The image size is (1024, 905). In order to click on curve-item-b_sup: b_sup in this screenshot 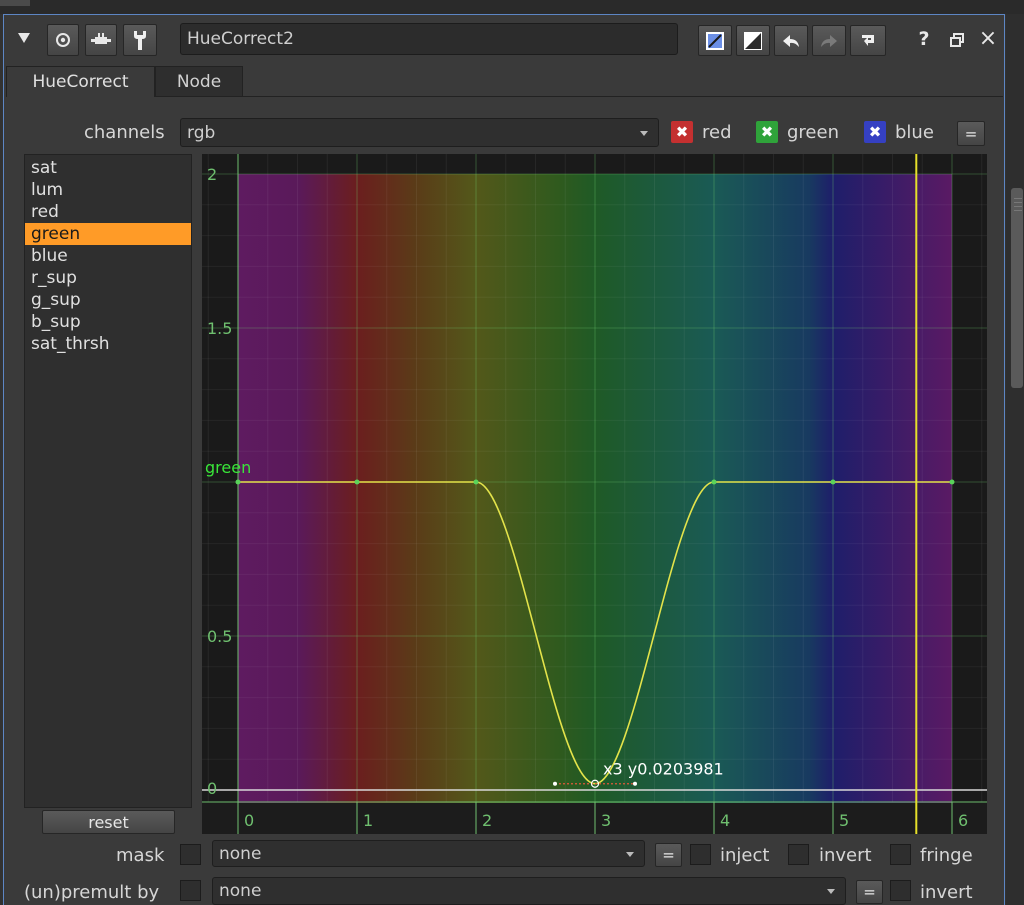, I will do `click(108, 322)`.